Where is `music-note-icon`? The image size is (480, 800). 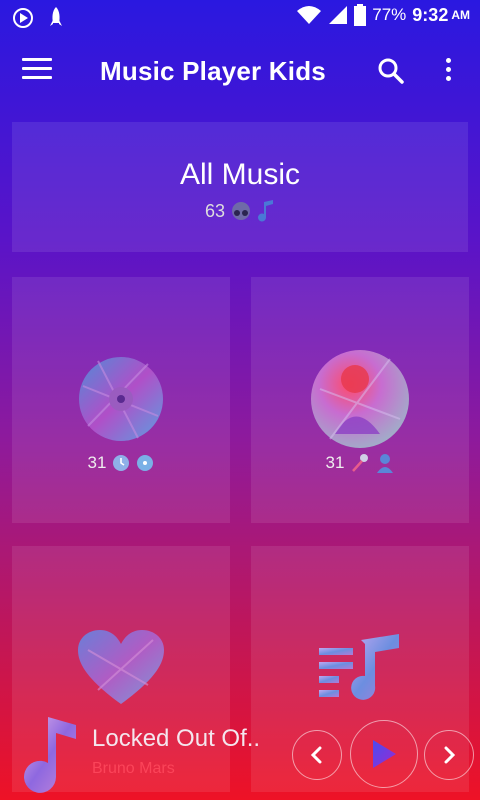
music-note-icon is located at coordinates (266, 211).